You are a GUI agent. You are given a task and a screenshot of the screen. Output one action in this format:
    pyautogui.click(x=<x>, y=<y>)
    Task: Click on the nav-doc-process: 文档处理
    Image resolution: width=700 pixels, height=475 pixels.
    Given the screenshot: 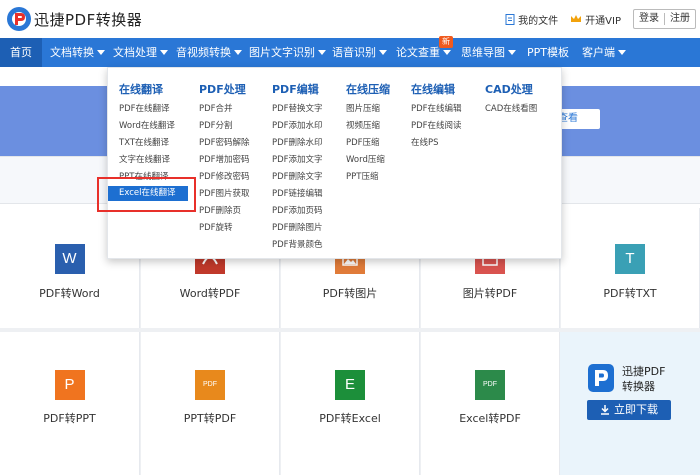 What is the action you would take?
    pyautogui.click(x=140, y=52)
    